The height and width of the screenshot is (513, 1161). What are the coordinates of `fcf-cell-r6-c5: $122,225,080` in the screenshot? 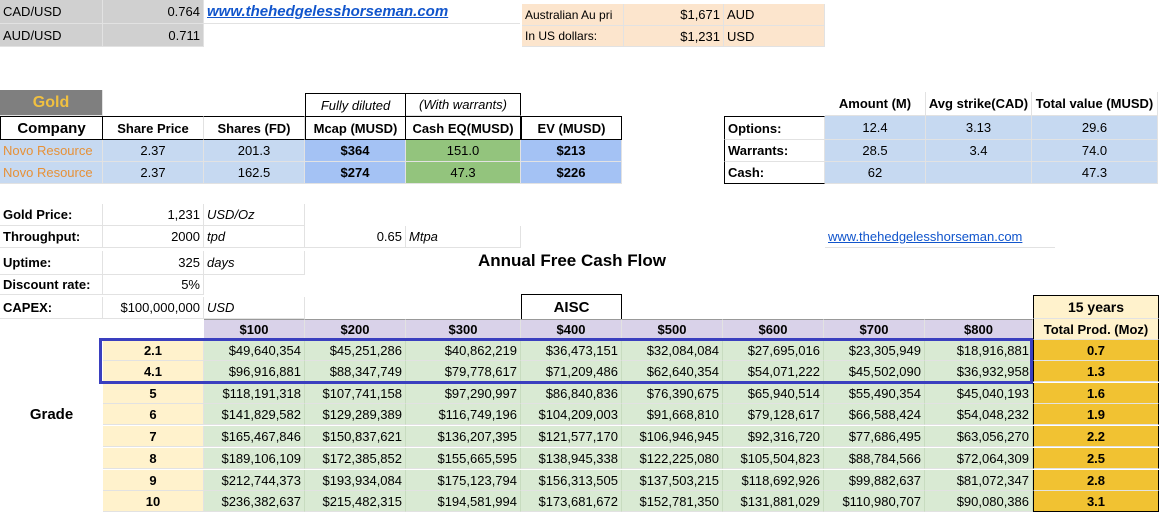 It's located at (672, 458).